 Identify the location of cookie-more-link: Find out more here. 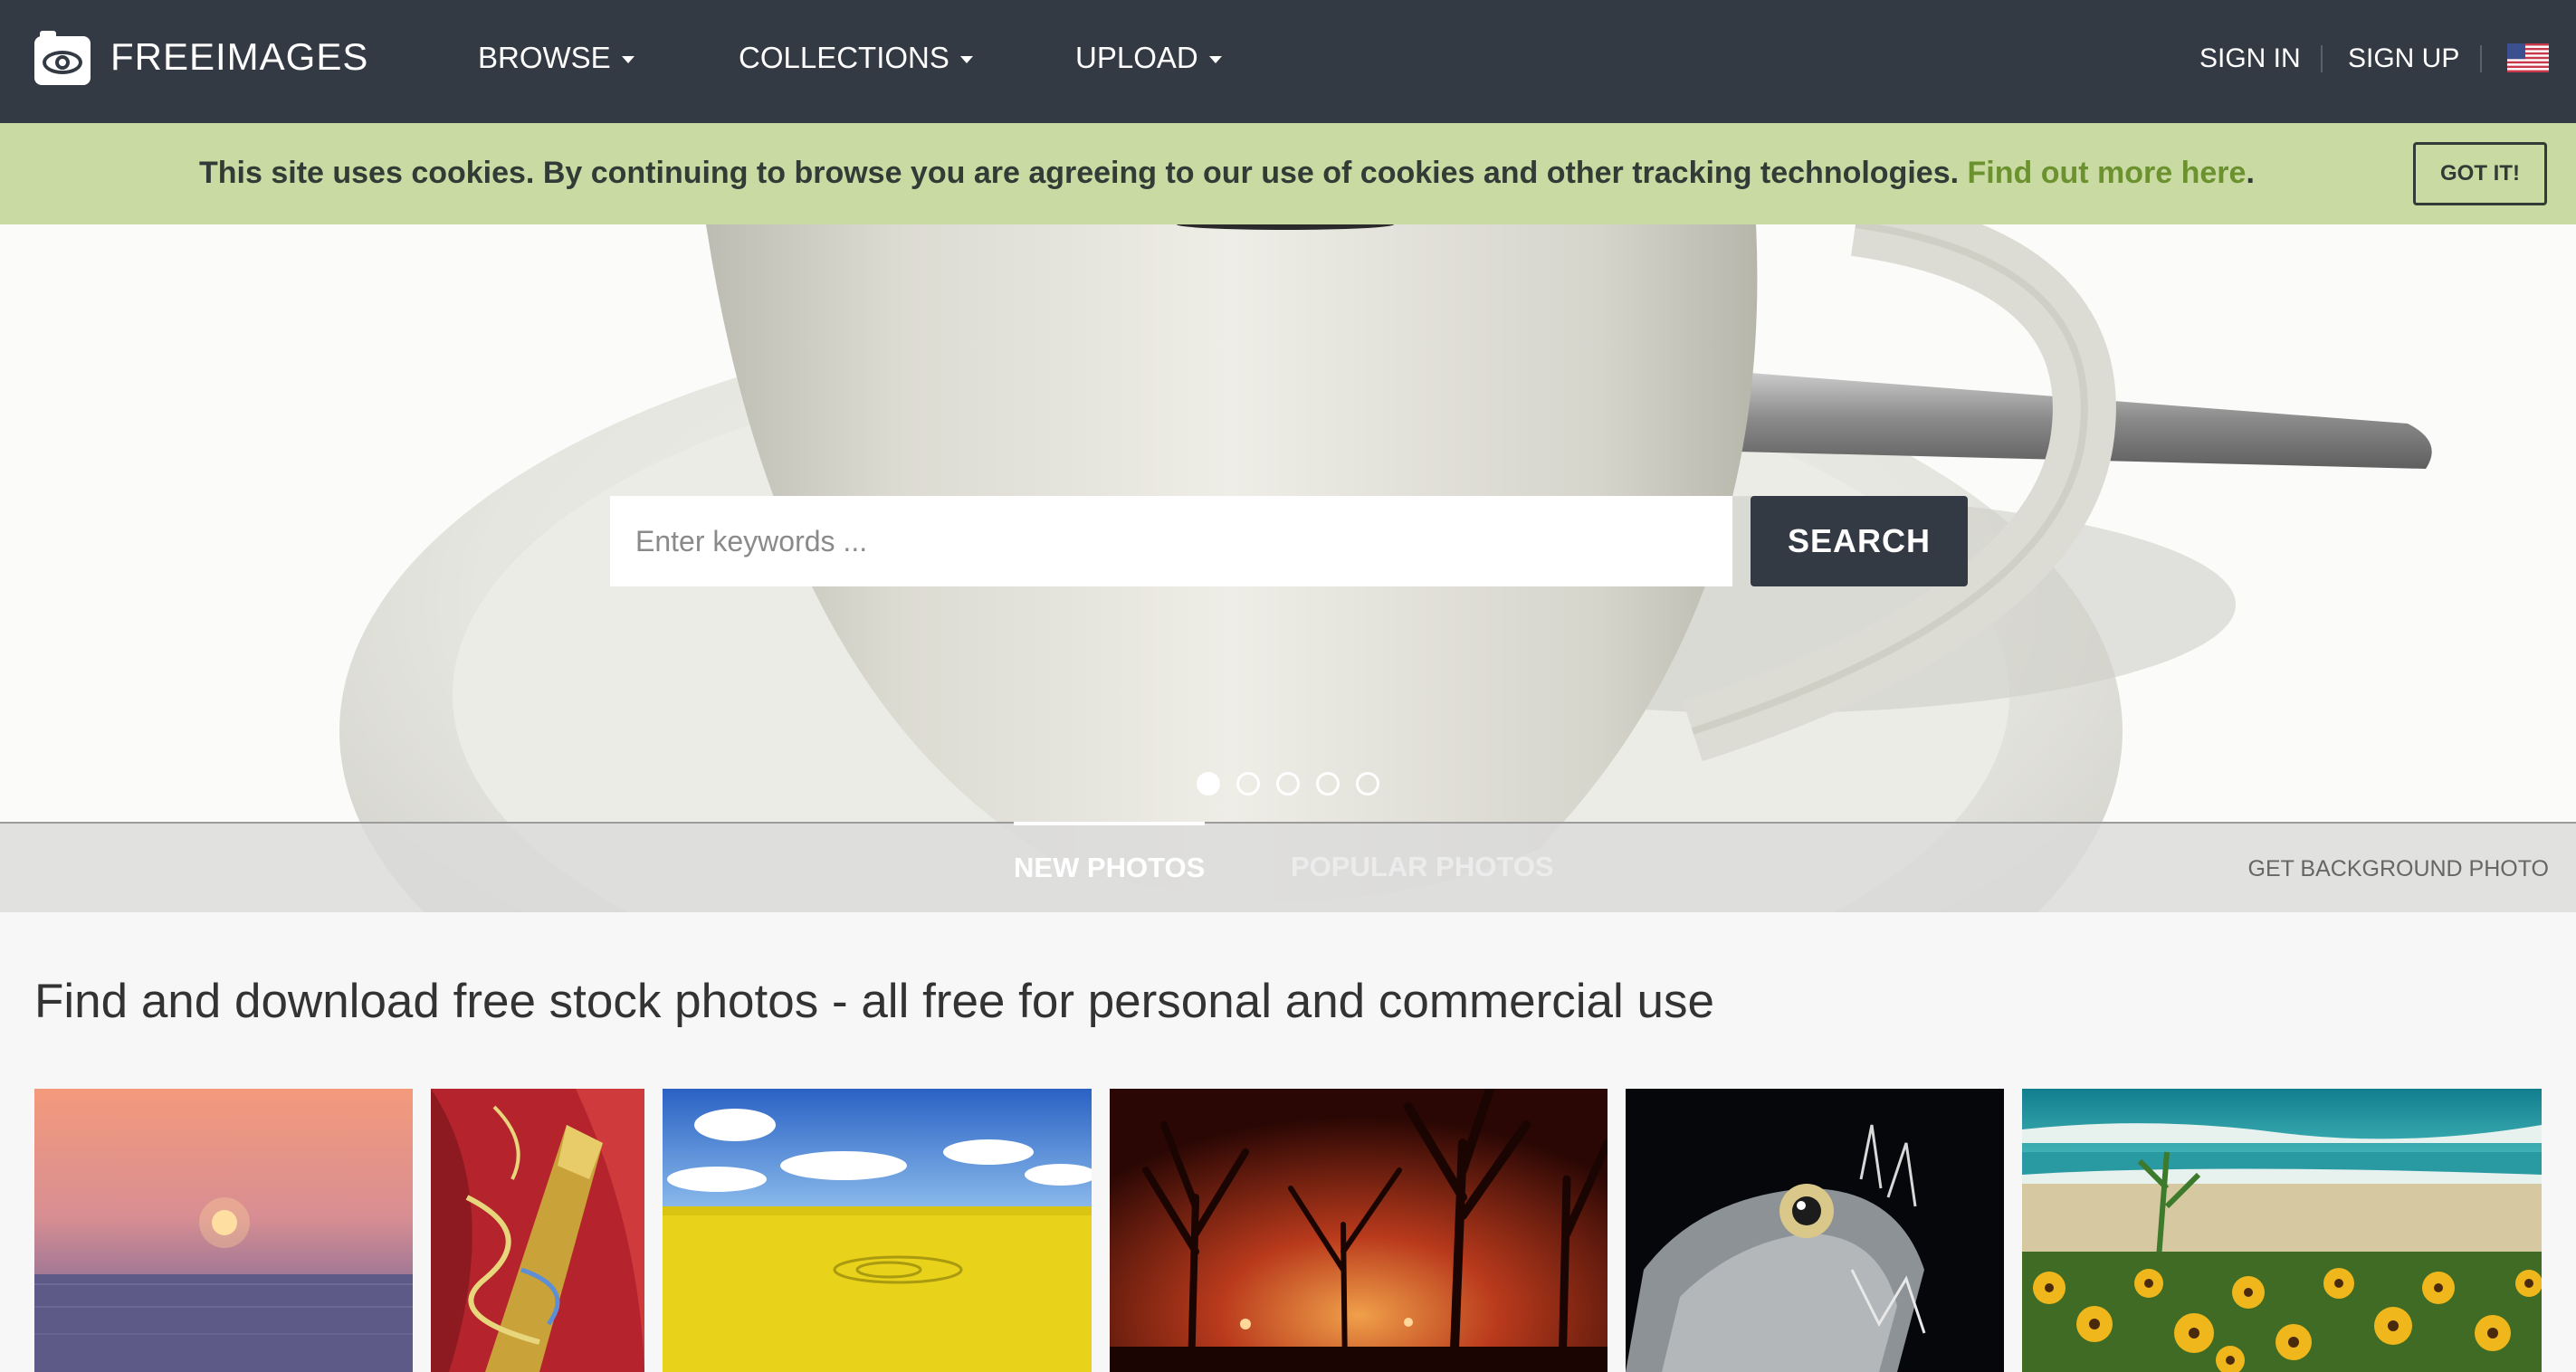
(2108, 173).